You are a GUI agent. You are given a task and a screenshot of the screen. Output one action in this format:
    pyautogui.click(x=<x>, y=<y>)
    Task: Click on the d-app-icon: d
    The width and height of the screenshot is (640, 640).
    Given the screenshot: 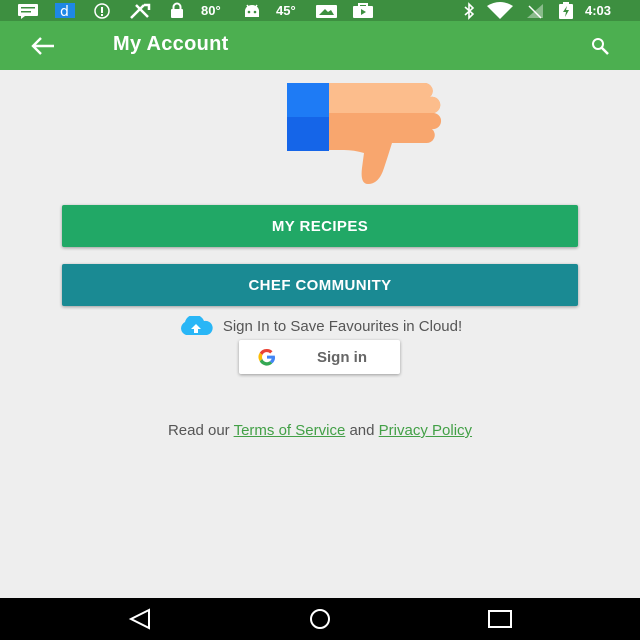 What is the action you would take?
    pyautogui.click(x=65, y=10)
    